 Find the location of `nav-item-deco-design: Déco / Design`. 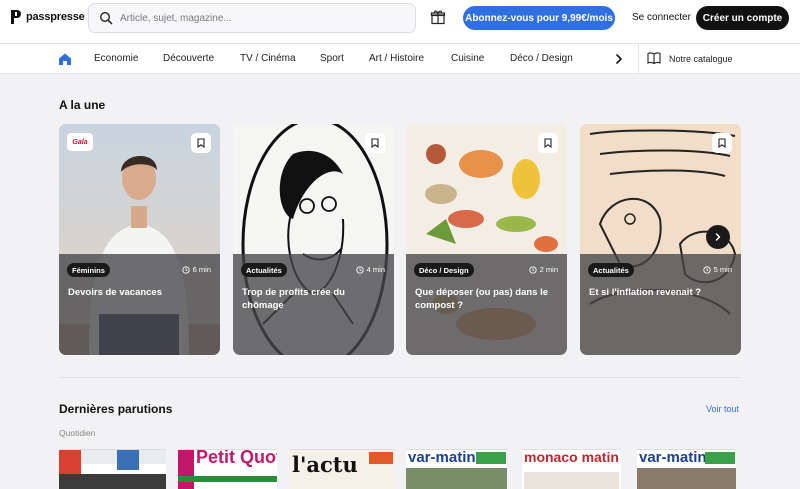

nav-item-deco-design: Déco / Design is located at coordinates (541, 58).